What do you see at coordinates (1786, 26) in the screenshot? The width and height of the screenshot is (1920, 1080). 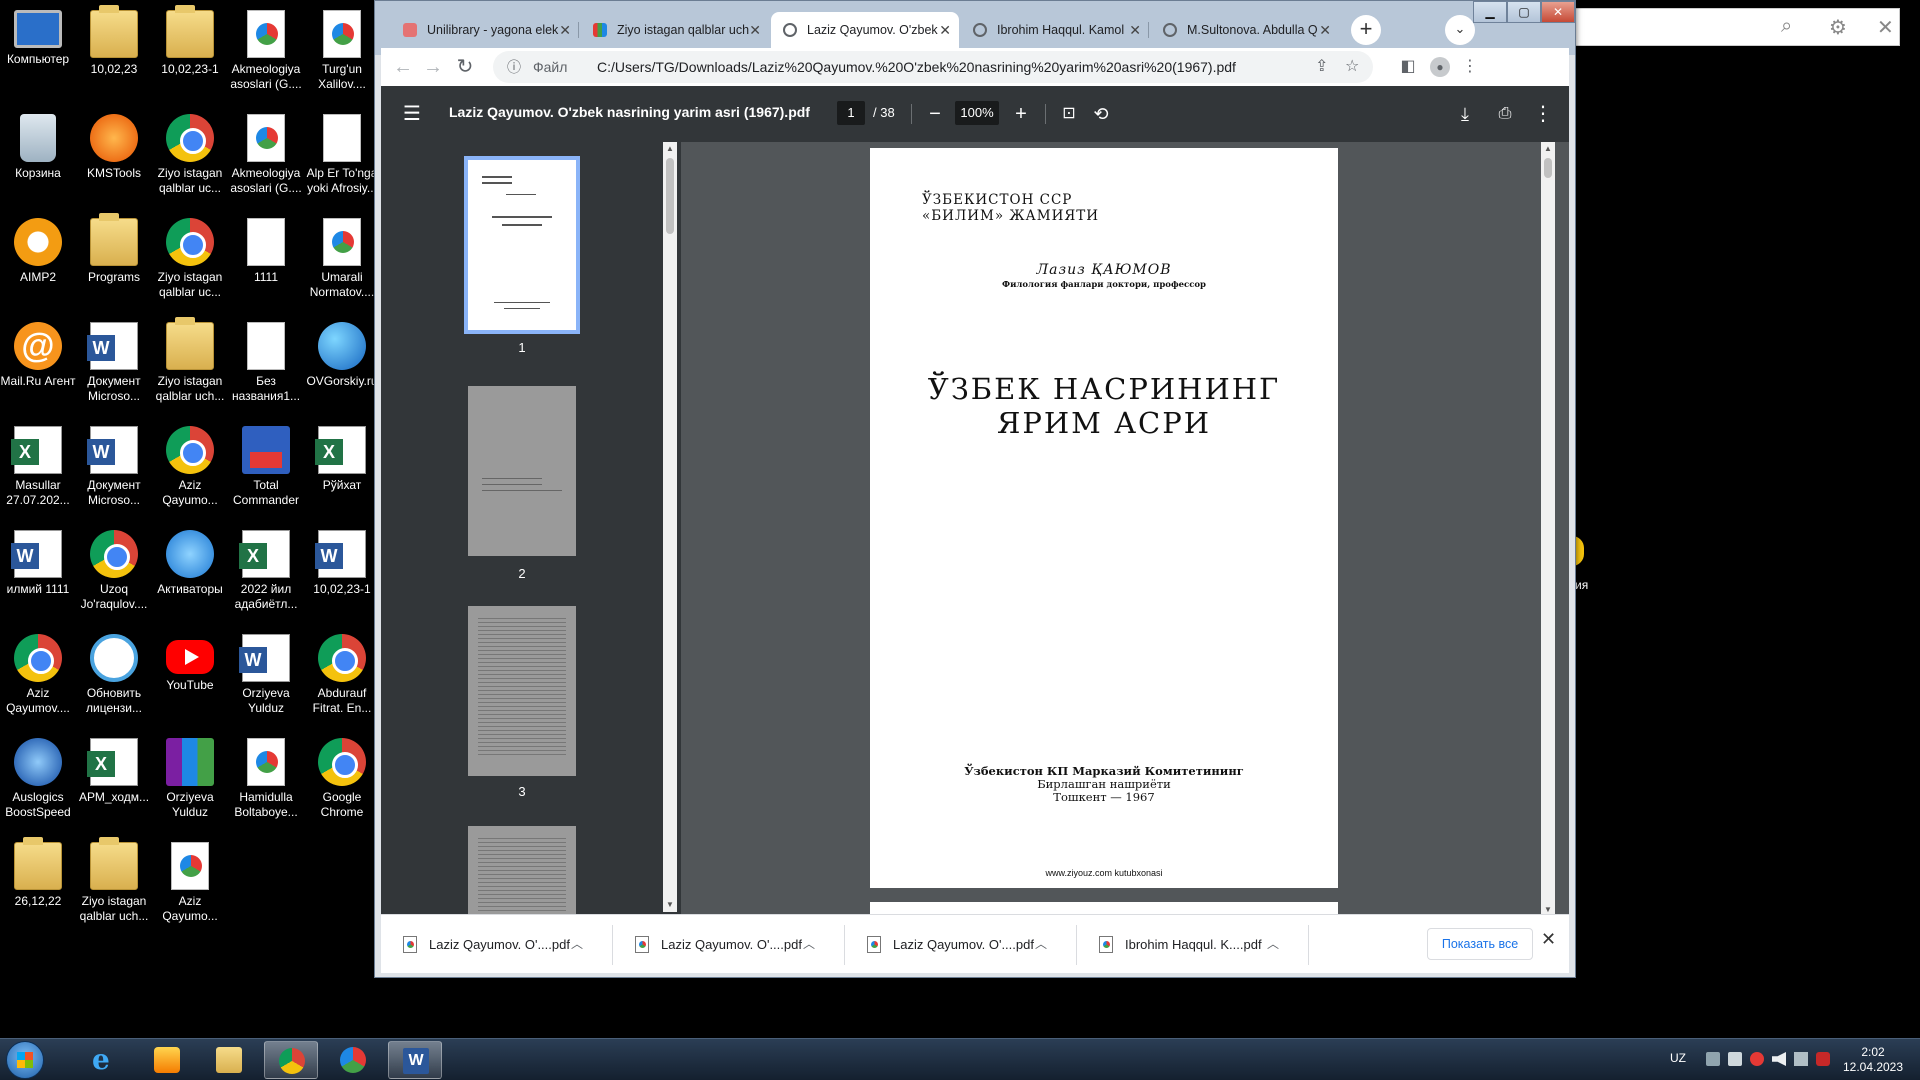 I see `search-icon: ⌕` at bounding box center [1786, 26].